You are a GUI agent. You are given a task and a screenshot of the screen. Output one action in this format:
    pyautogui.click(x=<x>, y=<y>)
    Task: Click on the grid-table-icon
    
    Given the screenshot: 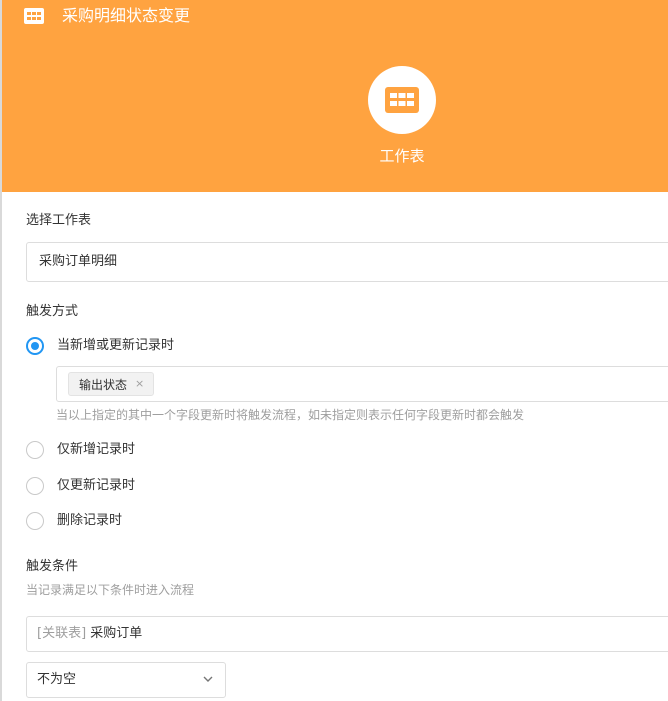 What is the action you would take?
    pyautogui.click(x=34, y=16)
    